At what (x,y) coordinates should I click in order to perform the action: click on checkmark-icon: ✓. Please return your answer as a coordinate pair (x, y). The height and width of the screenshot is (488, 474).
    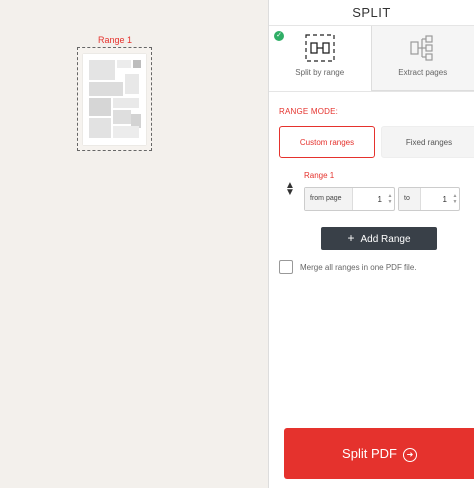
    Looking at the image, I should click on (279, 36).